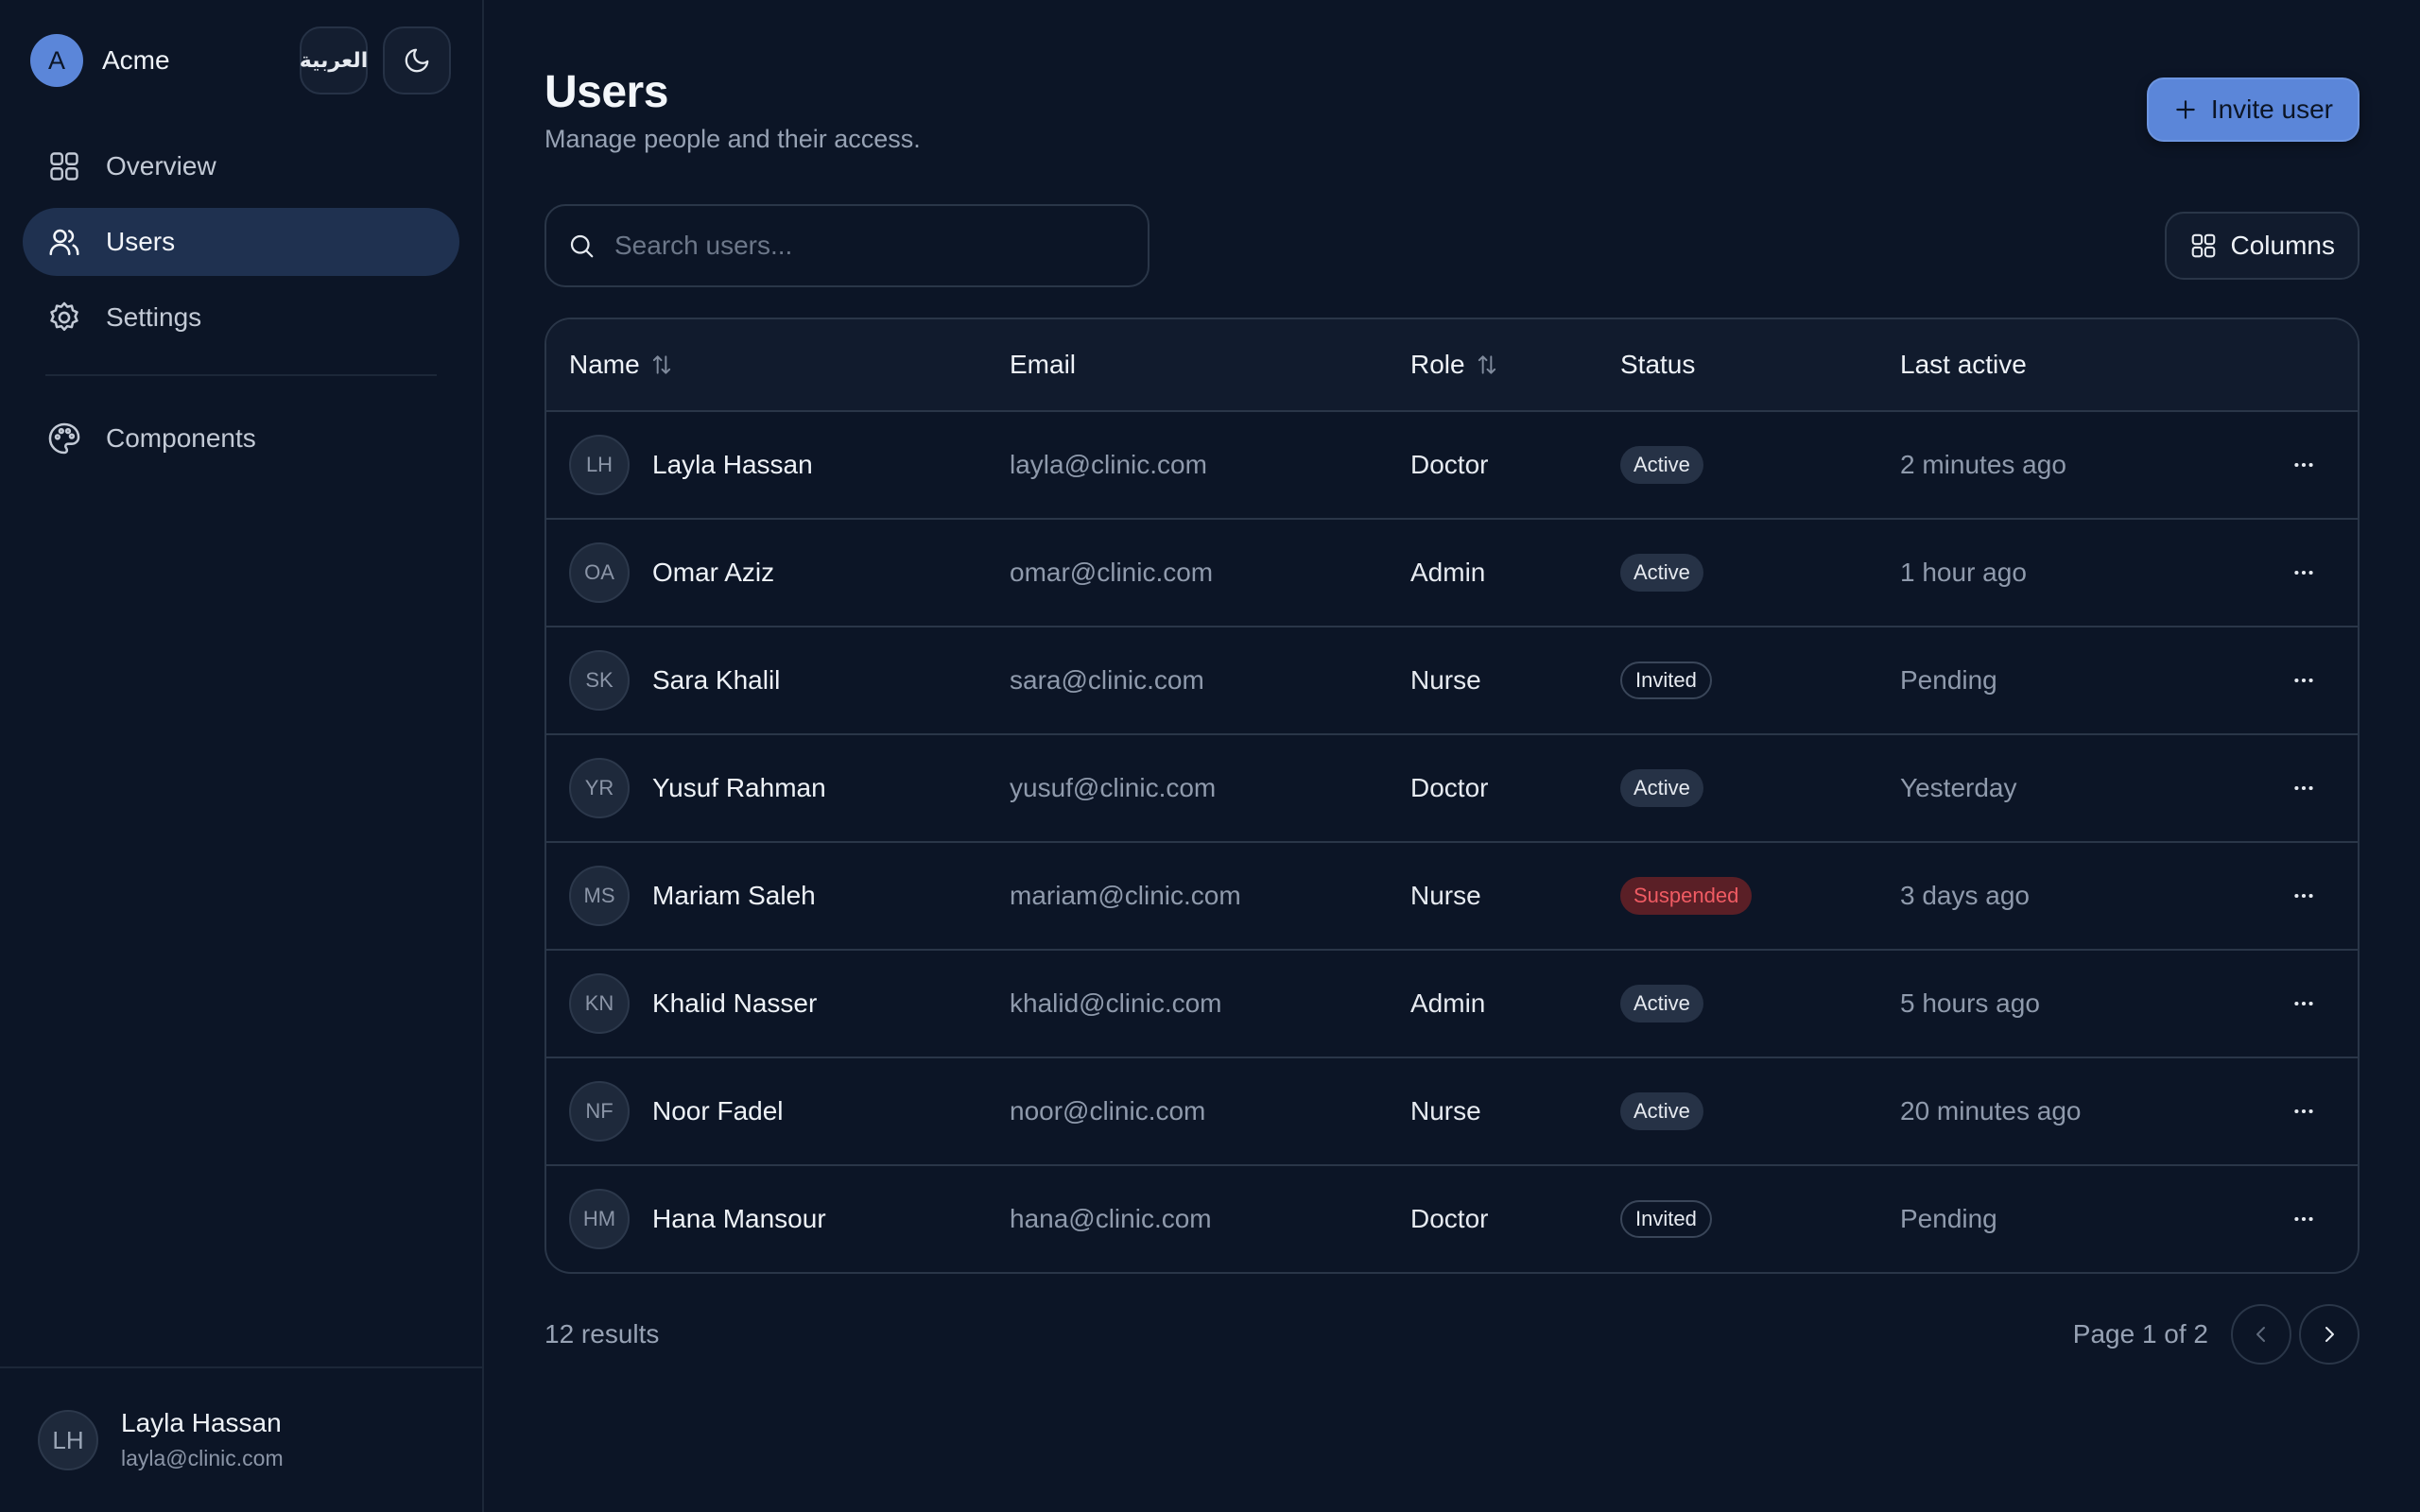 The image size is (2420, 1512). I want to click on avatar: KN, so click(600, 1003).